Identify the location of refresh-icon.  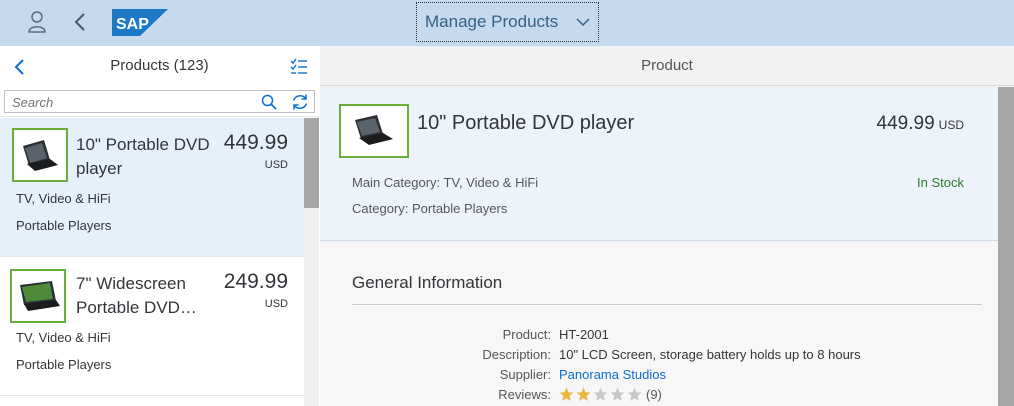
(300, 102).